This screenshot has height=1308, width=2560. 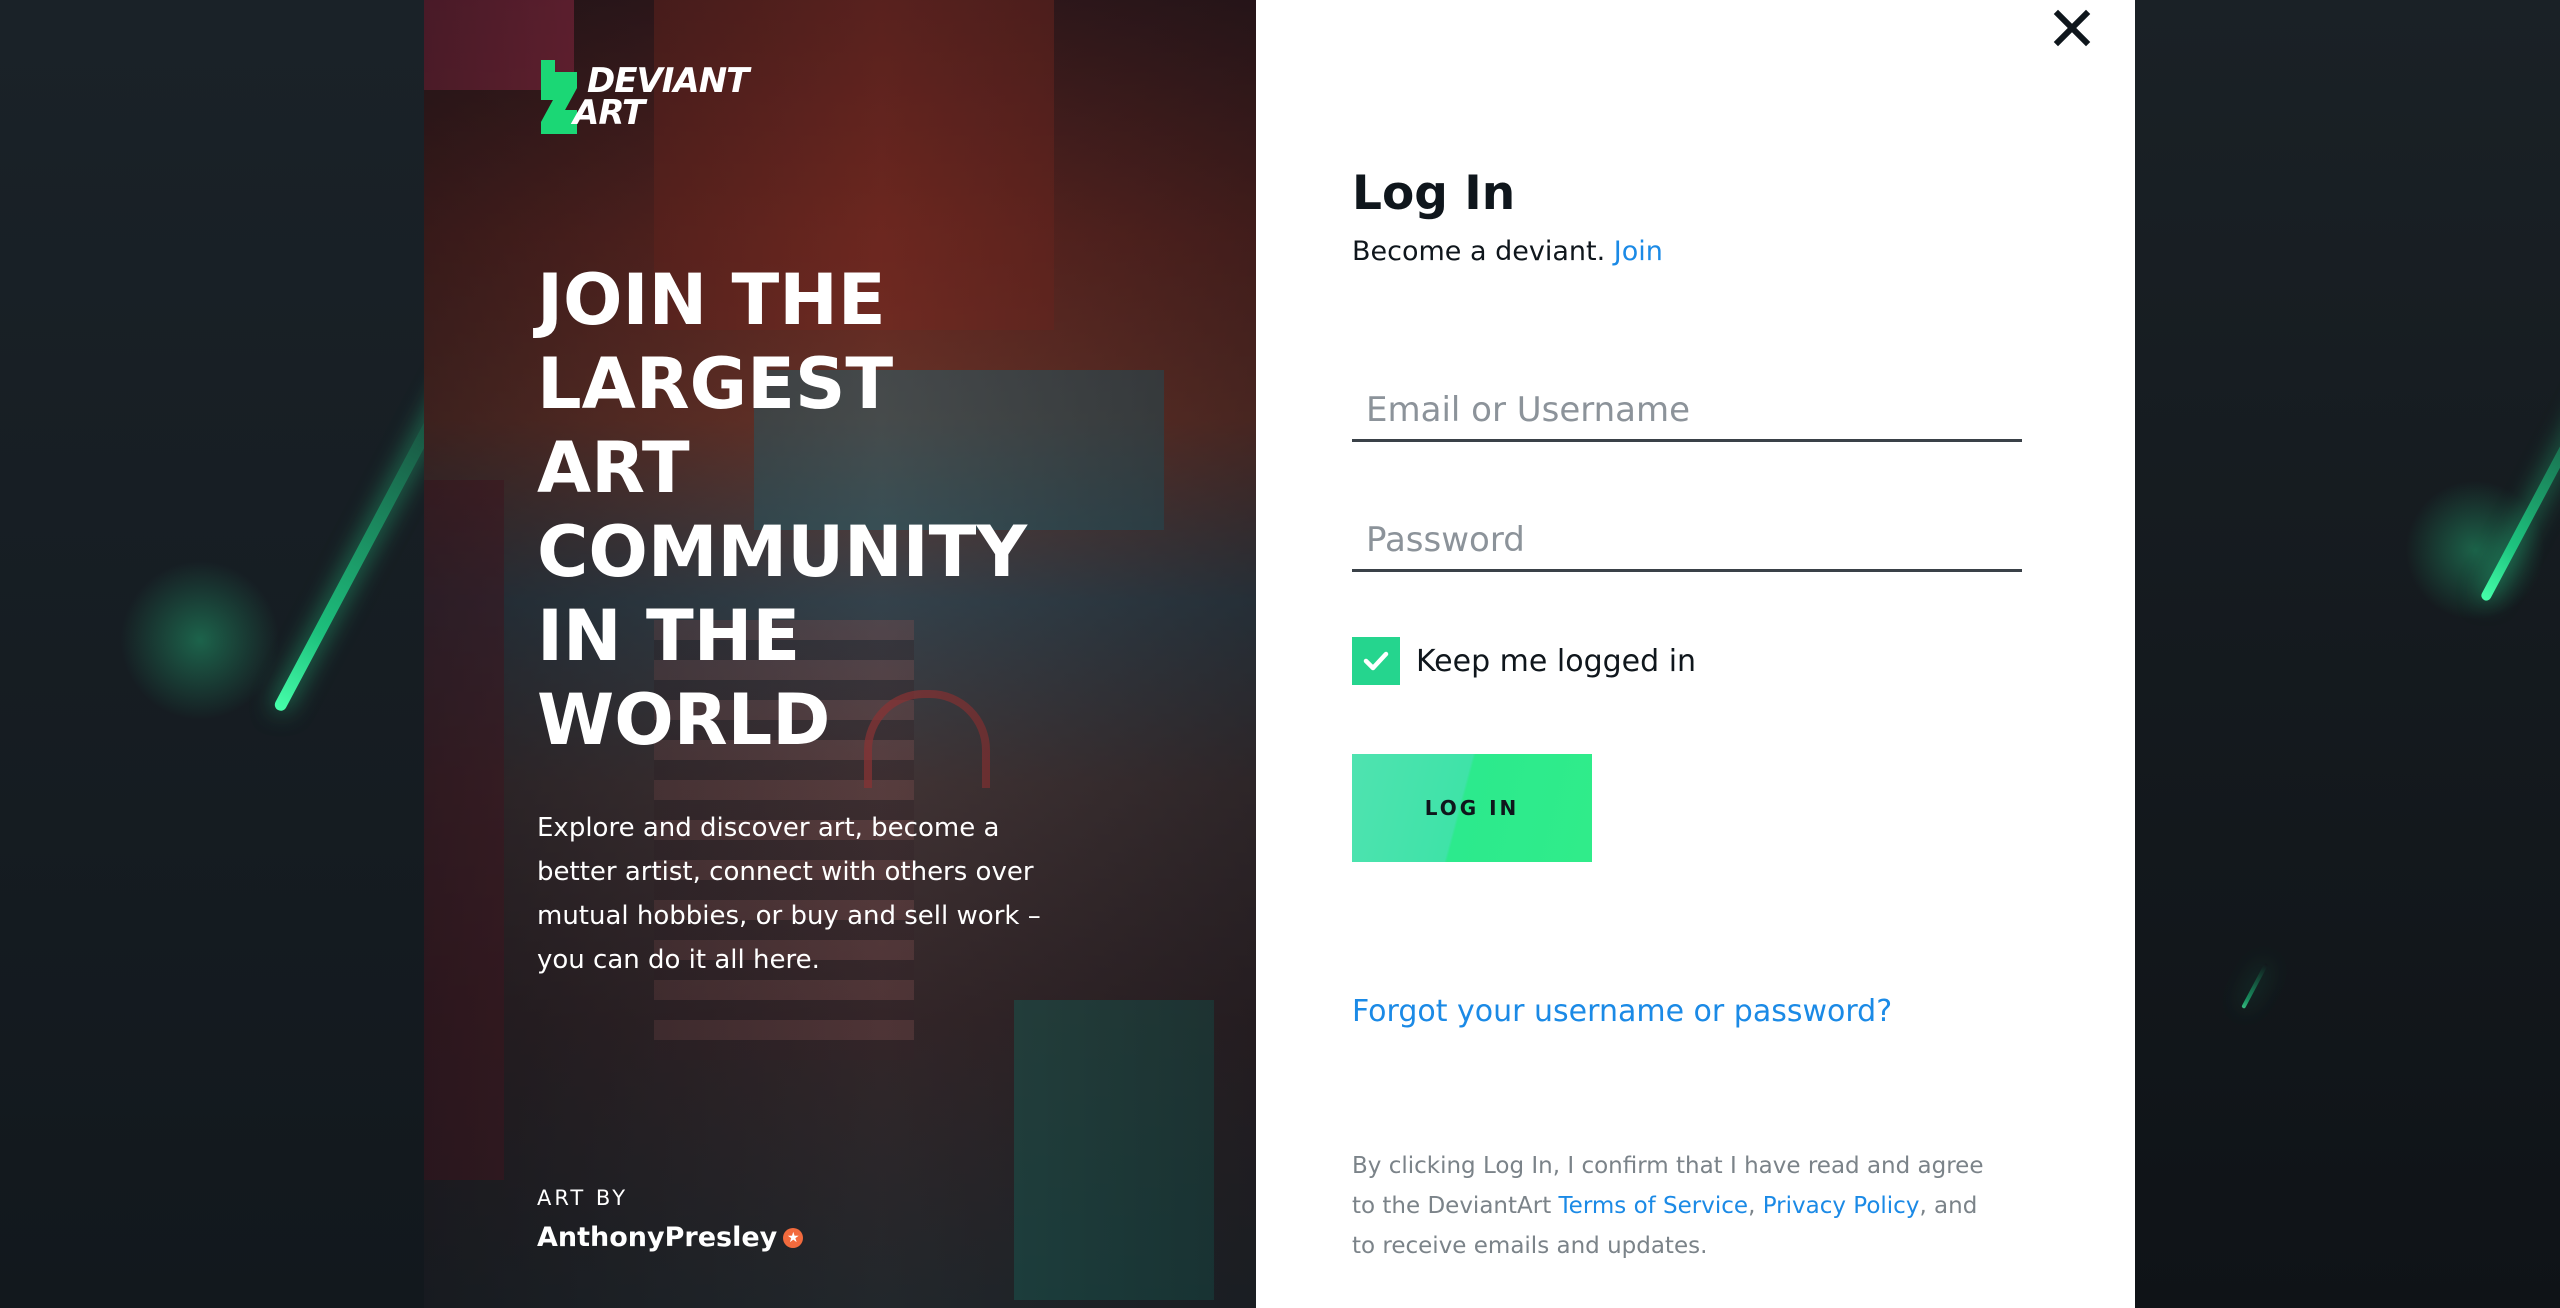 What do you see at coordinates (684, 720) in the screenshot?
I see `headline-line: WORLD` at bounding box center [684, 720].